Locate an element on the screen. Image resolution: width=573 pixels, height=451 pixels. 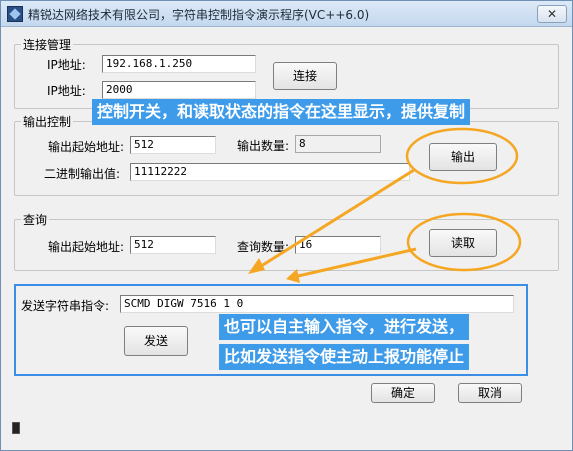
output-start-label: 输出起始地址: is located at coordinates (86, 147).